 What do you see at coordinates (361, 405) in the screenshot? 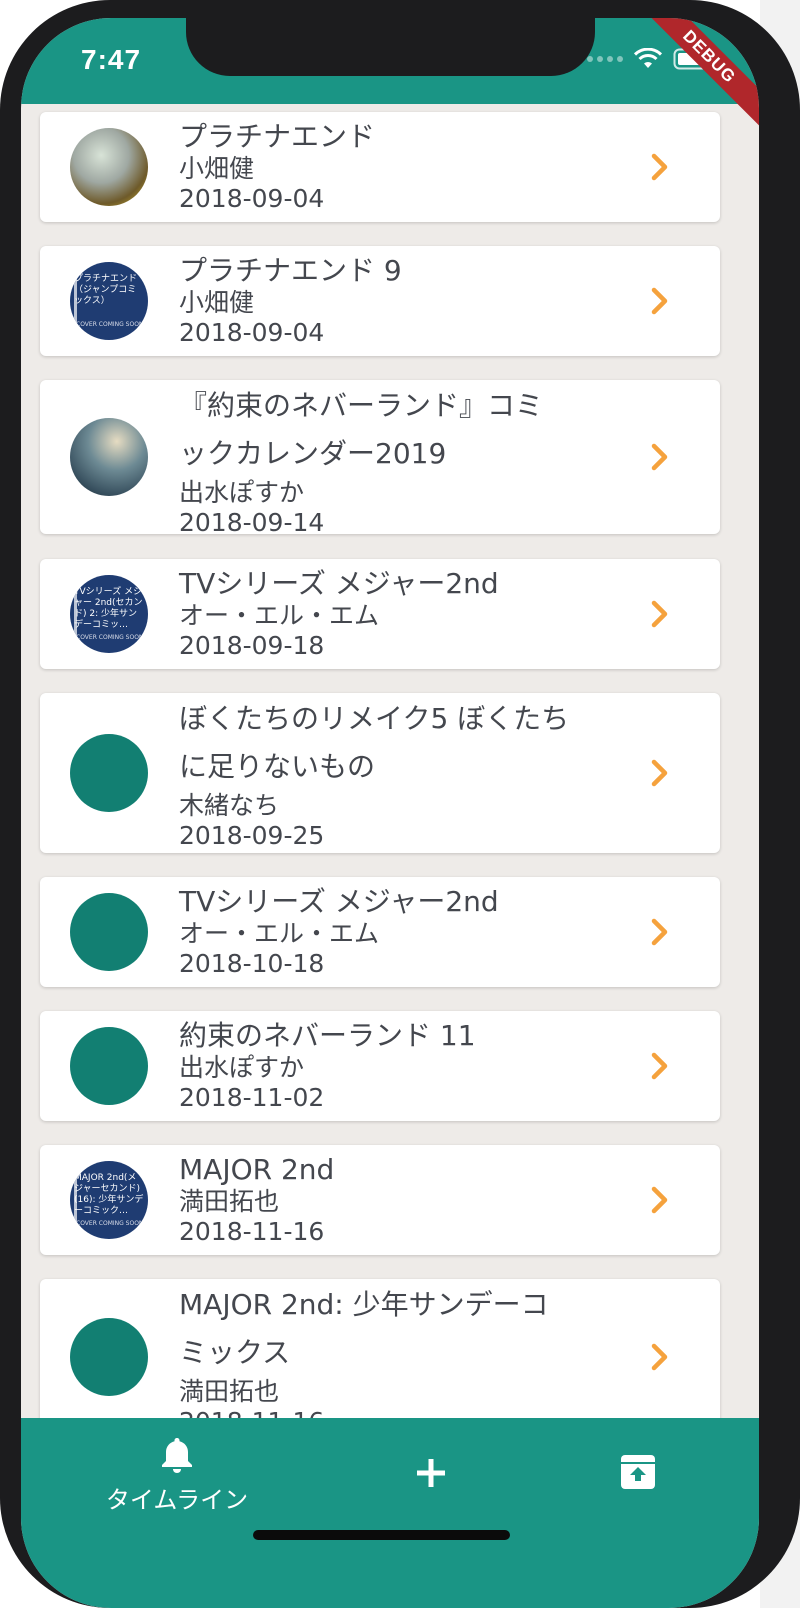
I see `item-title: 『約束のネバーランド』コミ` at bounding box center [361, 405].